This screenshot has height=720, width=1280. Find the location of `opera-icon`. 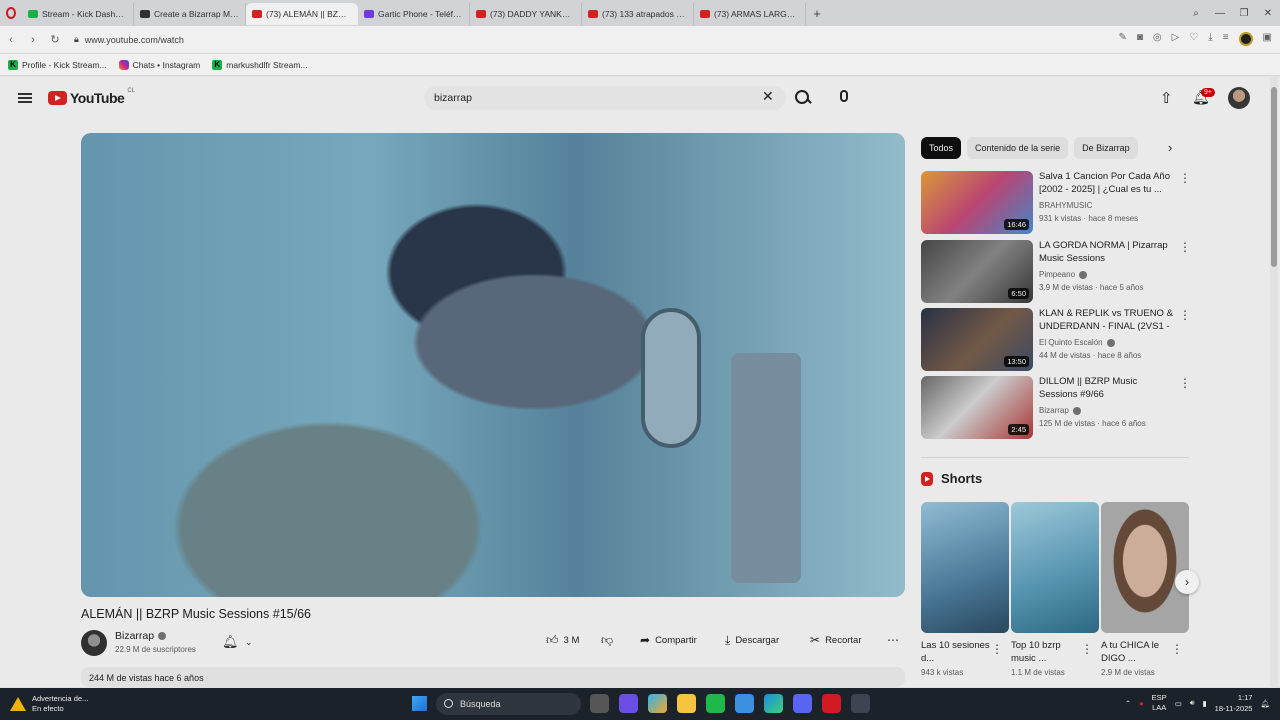

opera-icon is located at coordinates (831, 703).